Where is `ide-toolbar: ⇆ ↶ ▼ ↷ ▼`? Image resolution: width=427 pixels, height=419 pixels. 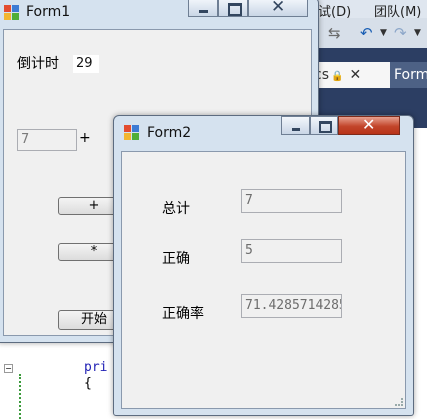
ide-toolbar: ⇆ ↶ ▼ ↷ ▼ is located at coordinates (368, 33).